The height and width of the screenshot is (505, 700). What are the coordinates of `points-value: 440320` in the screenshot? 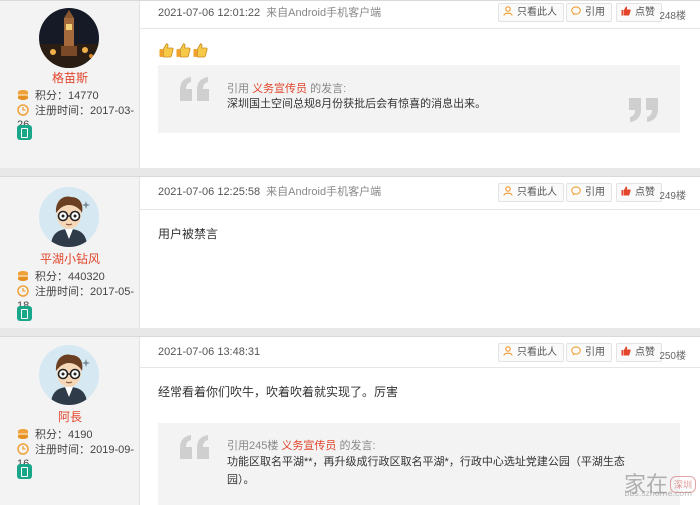 It's located at (86, 277).